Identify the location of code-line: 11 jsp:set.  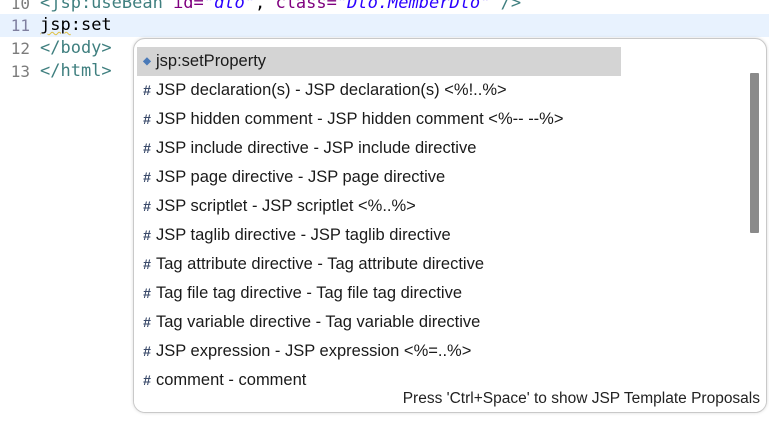
(384, 25).